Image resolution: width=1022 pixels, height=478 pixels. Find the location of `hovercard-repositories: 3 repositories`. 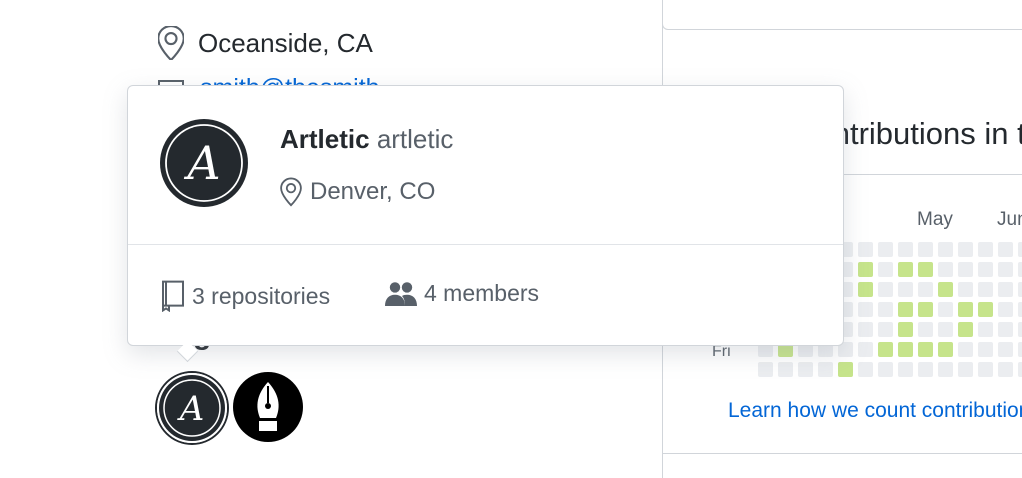

hovercard-repositories: 3 repositories is located at coordinates (245, 296).